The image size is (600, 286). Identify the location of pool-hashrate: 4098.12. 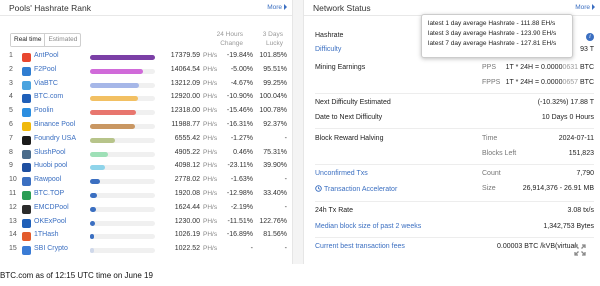
(187, 166).